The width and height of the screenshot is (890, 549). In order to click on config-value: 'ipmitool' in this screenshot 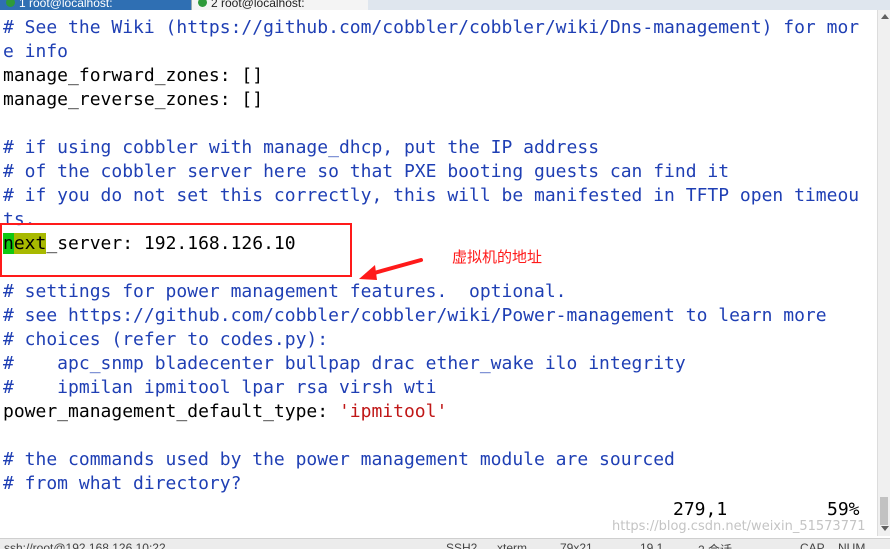, I will do `click(393, 411)`.